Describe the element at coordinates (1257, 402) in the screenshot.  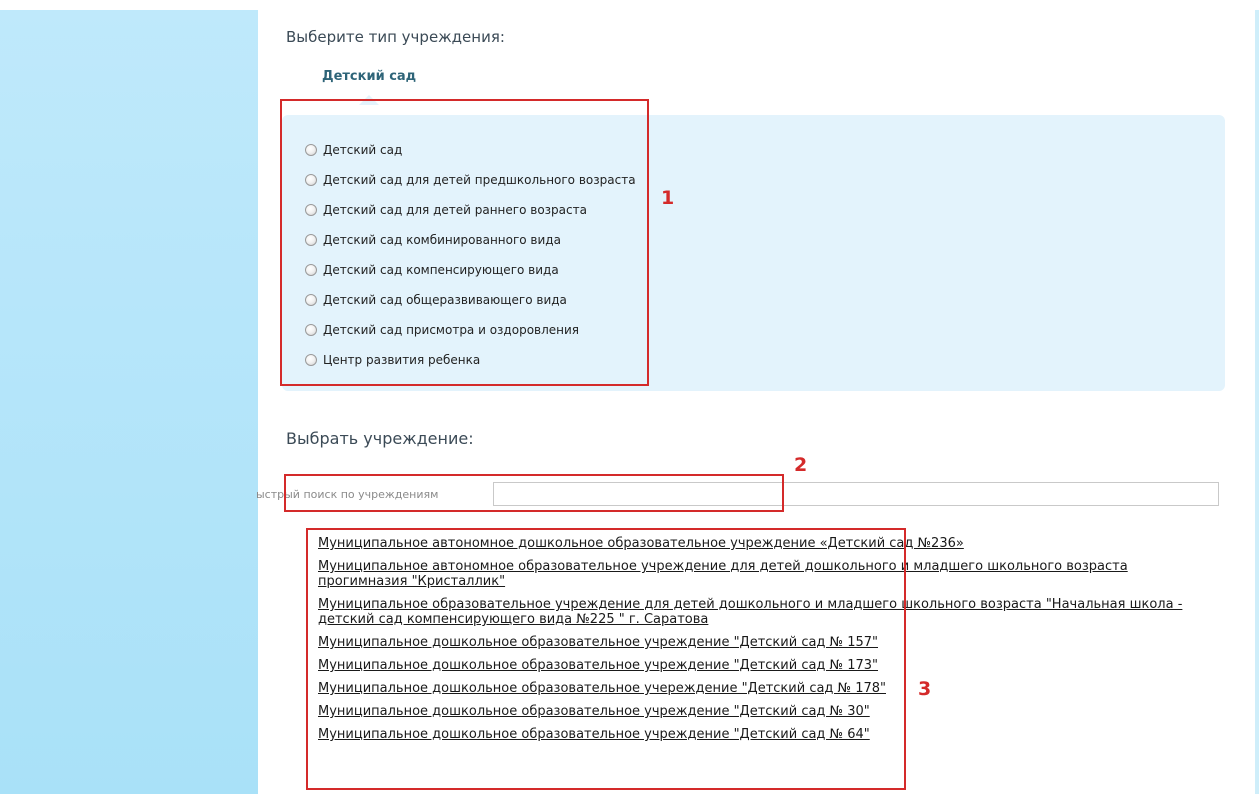
I see `right-edge-bar` at that location.